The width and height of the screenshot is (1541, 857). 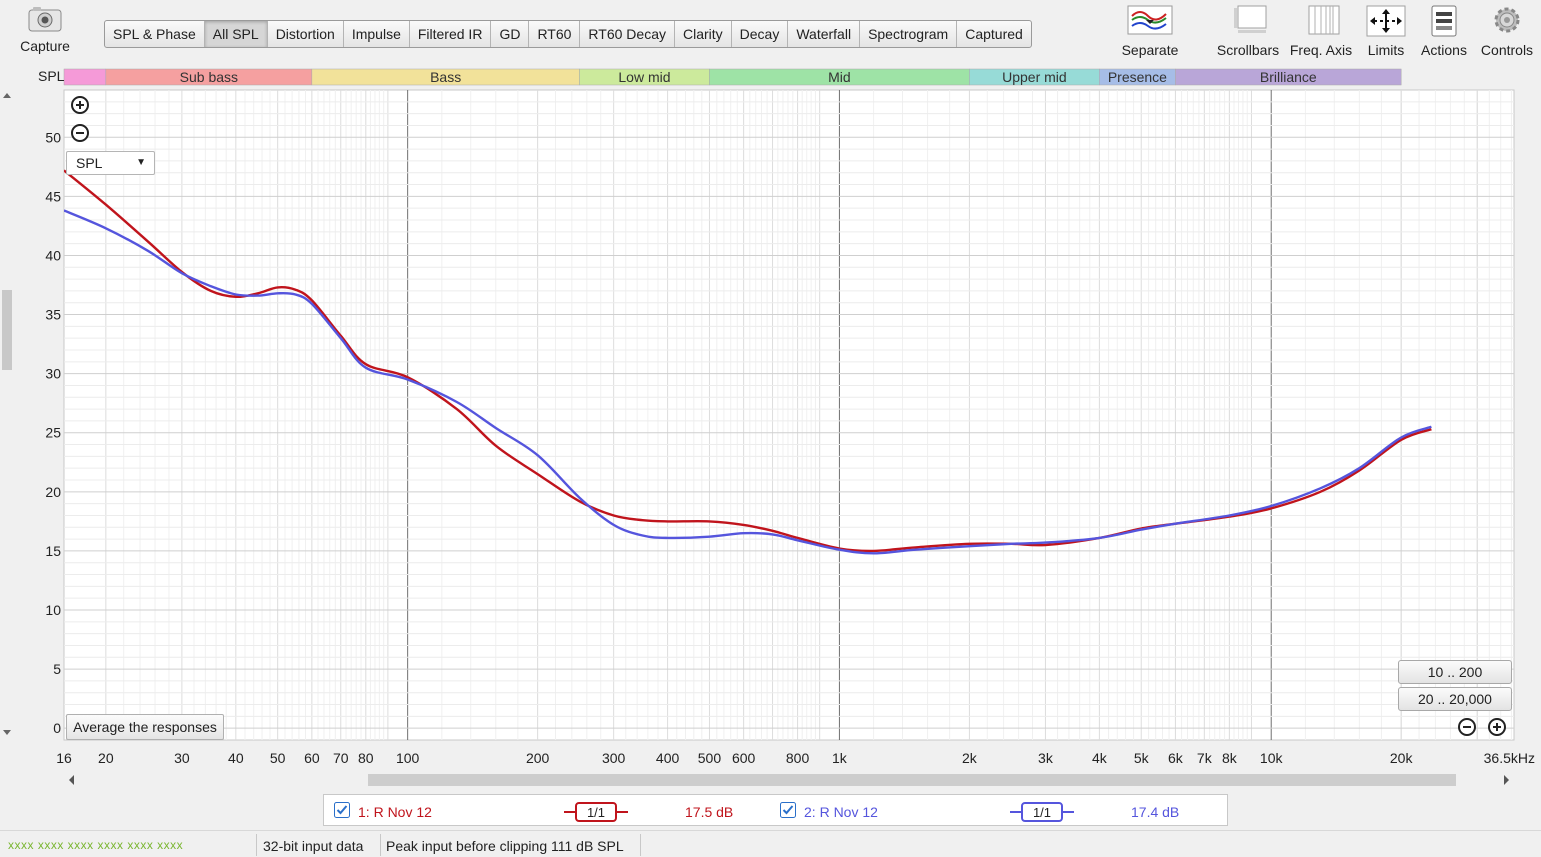 I want to click on tab-rt60-decay: RT60 Decay, so click(x=627, y=34).